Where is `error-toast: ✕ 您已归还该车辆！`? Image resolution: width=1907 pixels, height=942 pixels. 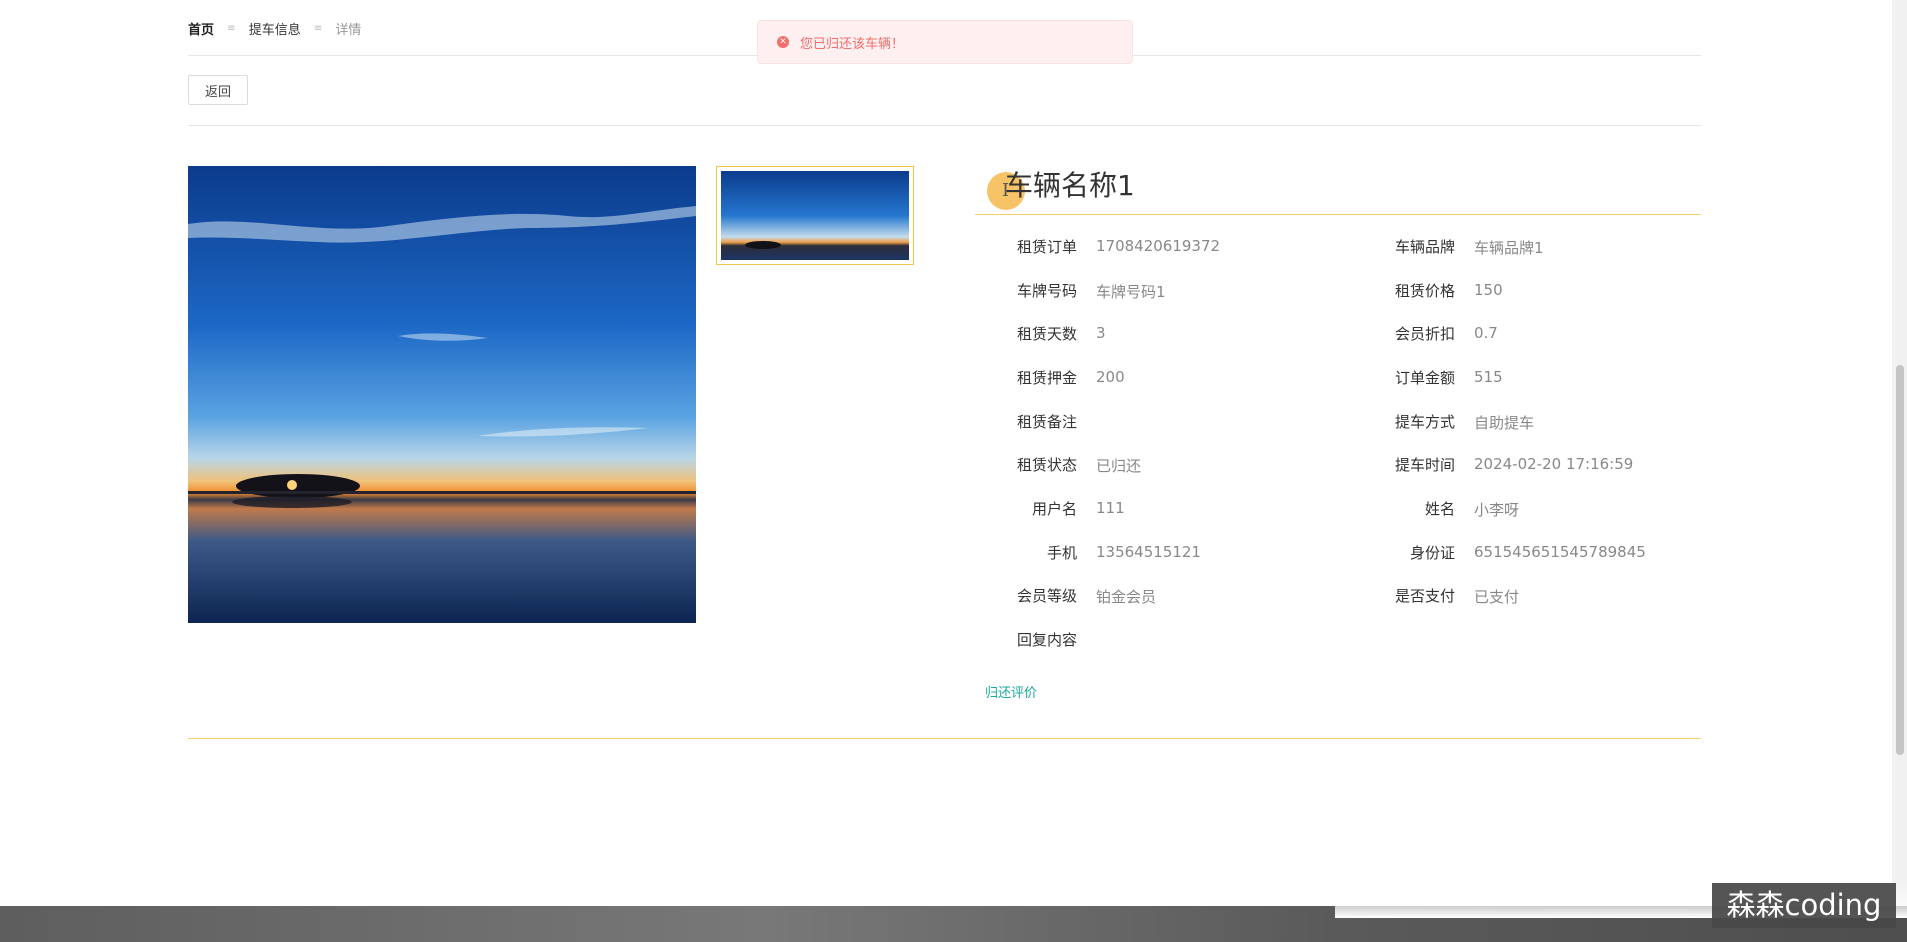 error-toast: ✕ 您已归还该车辆！ is located at coordinates (945, 42).